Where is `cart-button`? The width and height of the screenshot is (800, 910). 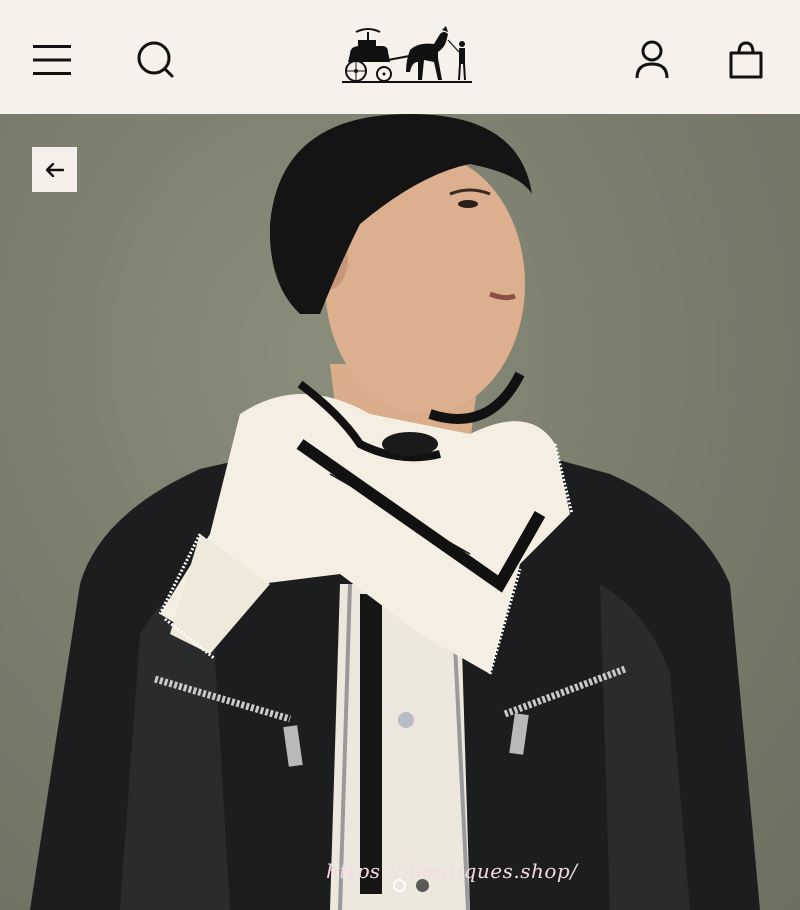
cart-button is located at coordinates (746, 60).